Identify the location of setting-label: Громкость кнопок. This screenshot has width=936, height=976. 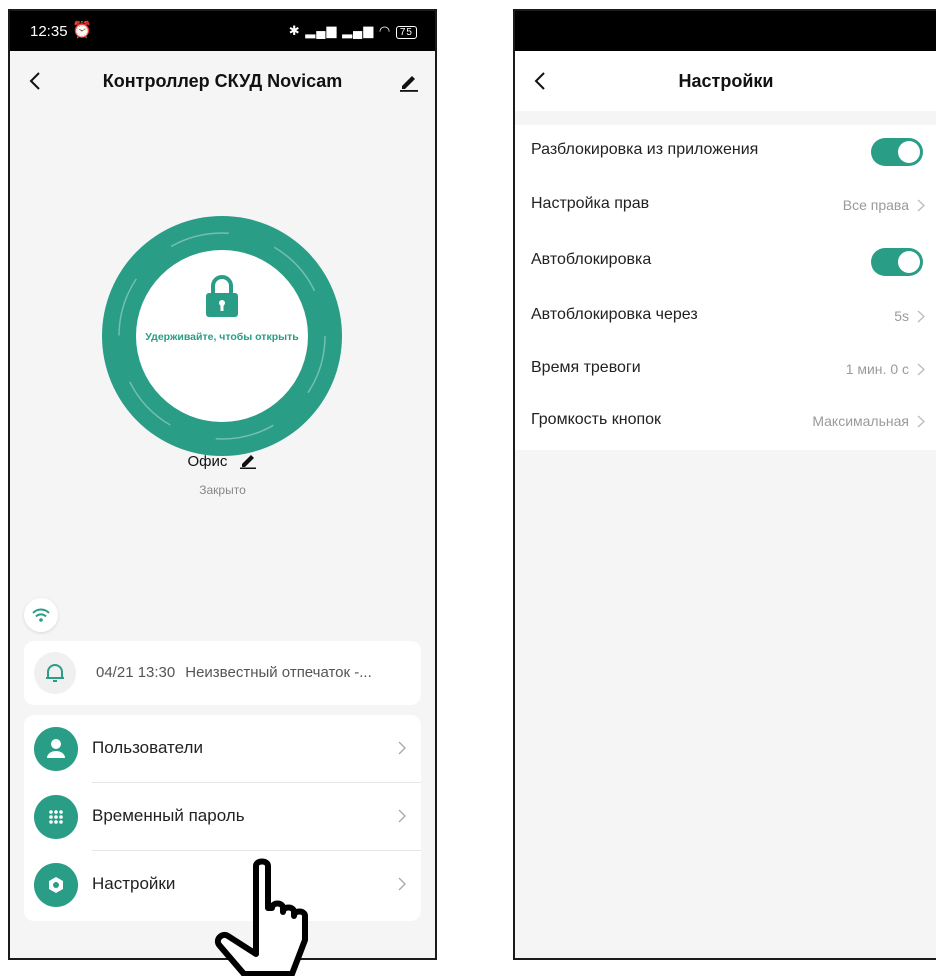
(596, 419).